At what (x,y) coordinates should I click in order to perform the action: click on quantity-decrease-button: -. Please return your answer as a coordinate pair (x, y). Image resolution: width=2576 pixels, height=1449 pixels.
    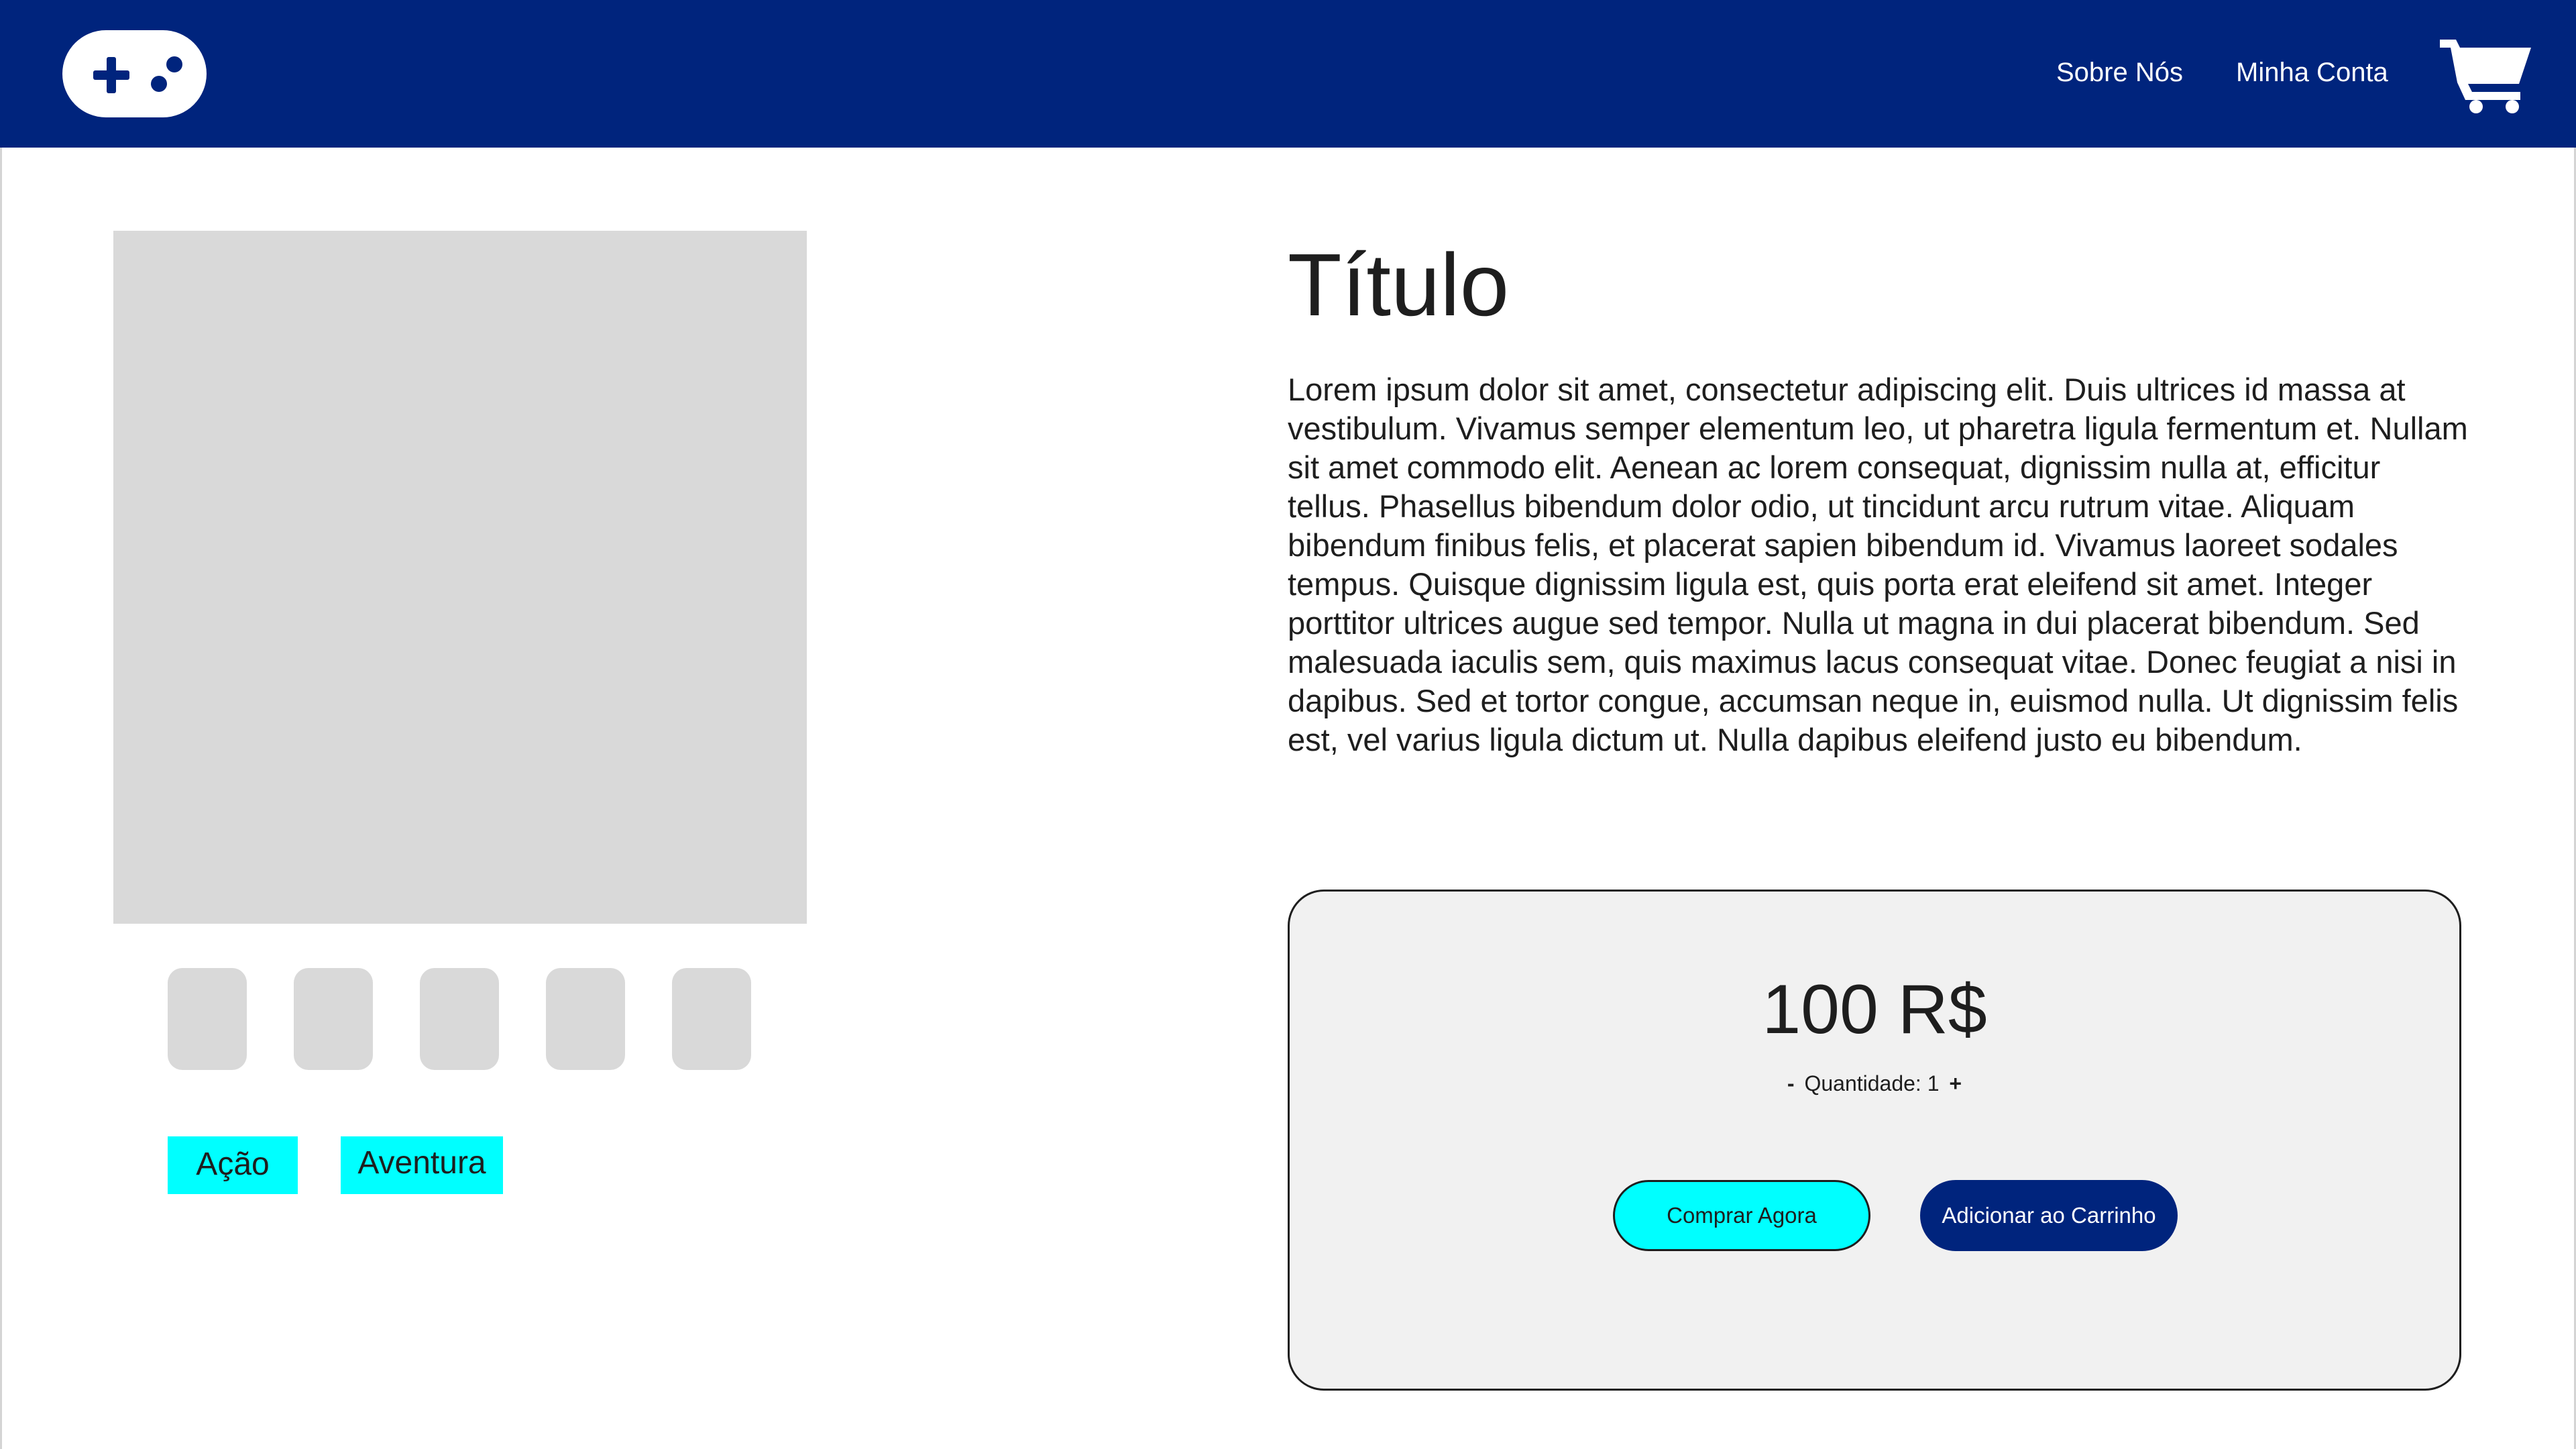
    Looking at the image, I should click on (1791, 1083).